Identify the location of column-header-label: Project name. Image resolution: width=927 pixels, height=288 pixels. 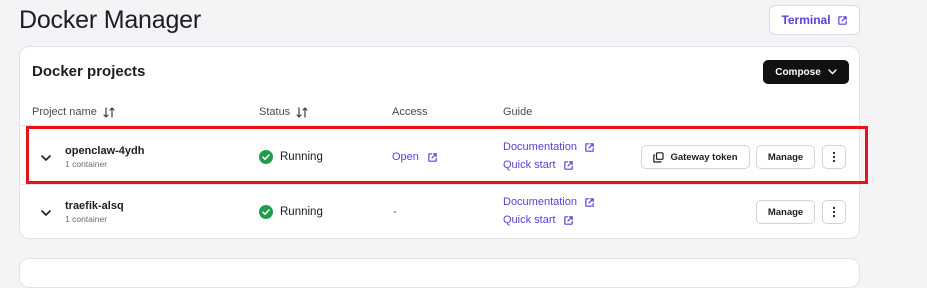
(64, 112).